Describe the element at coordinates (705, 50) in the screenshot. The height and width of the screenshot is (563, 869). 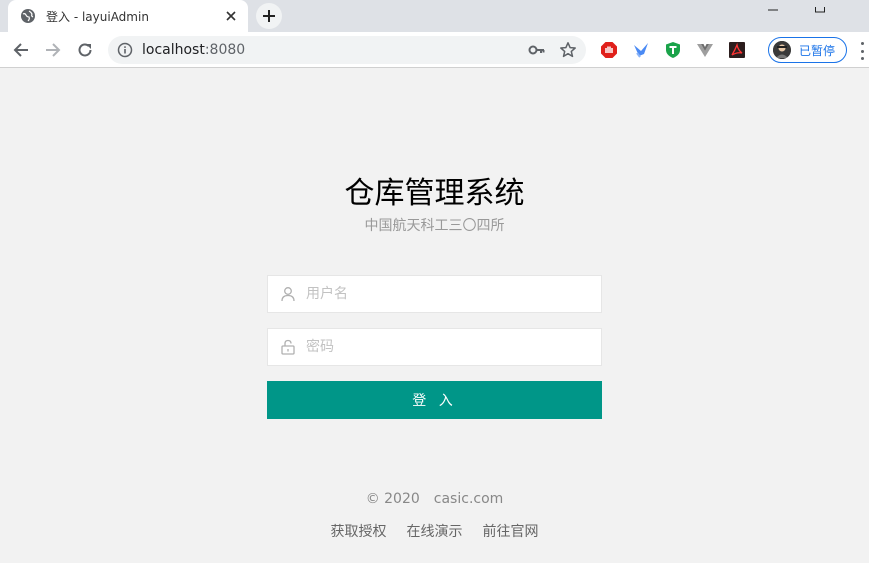
I see `vue-devtools-icon` at that location.